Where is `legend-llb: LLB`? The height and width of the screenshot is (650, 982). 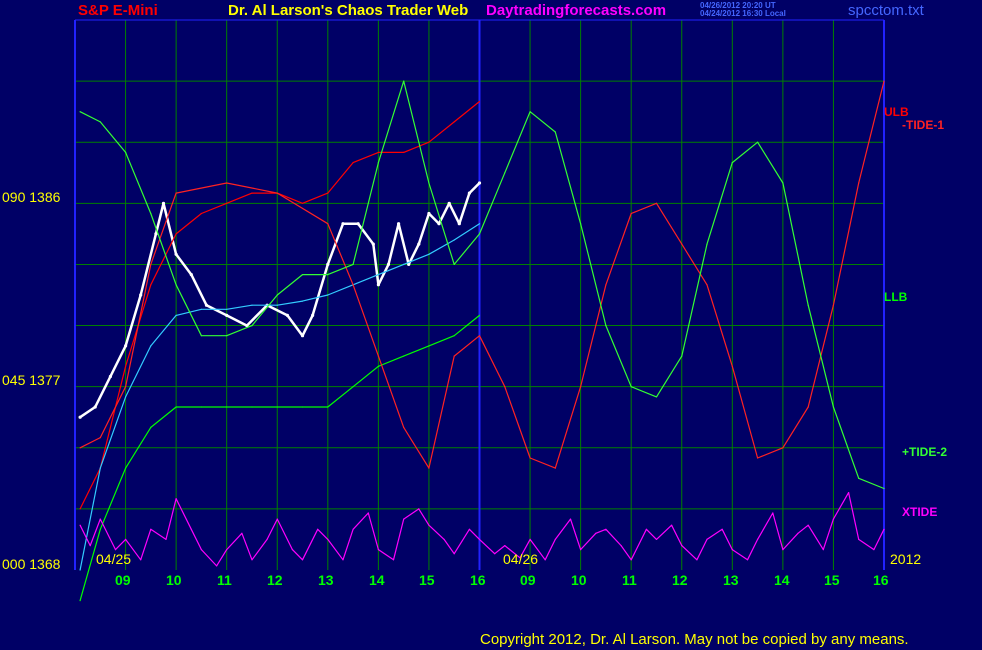 legend-llb: LLB is located at coordinates (896, 297).